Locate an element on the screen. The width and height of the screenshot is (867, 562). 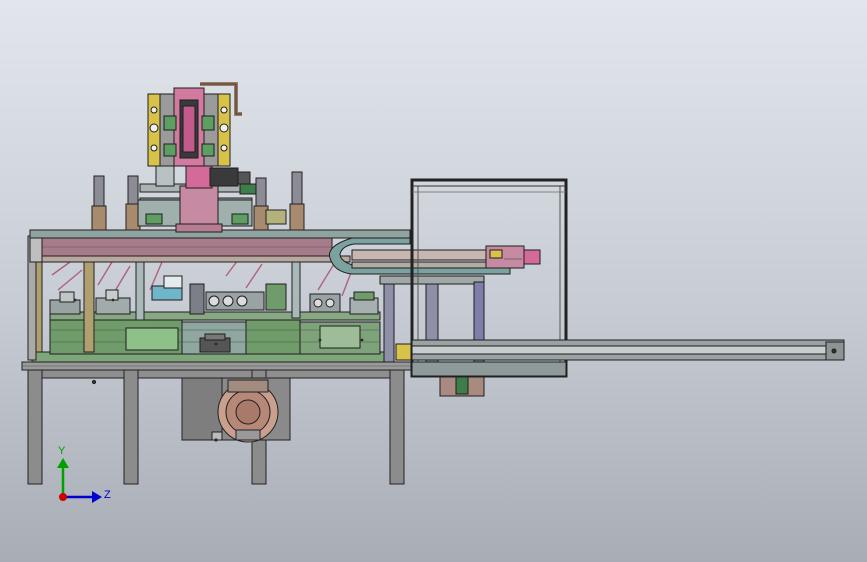
axis-y-label: Y is located at coordinates (62, 451).